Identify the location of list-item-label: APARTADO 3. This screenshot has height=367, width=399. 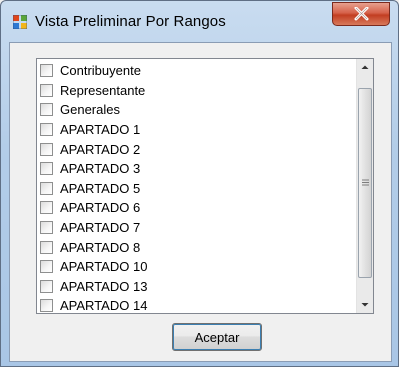
(100, 169).